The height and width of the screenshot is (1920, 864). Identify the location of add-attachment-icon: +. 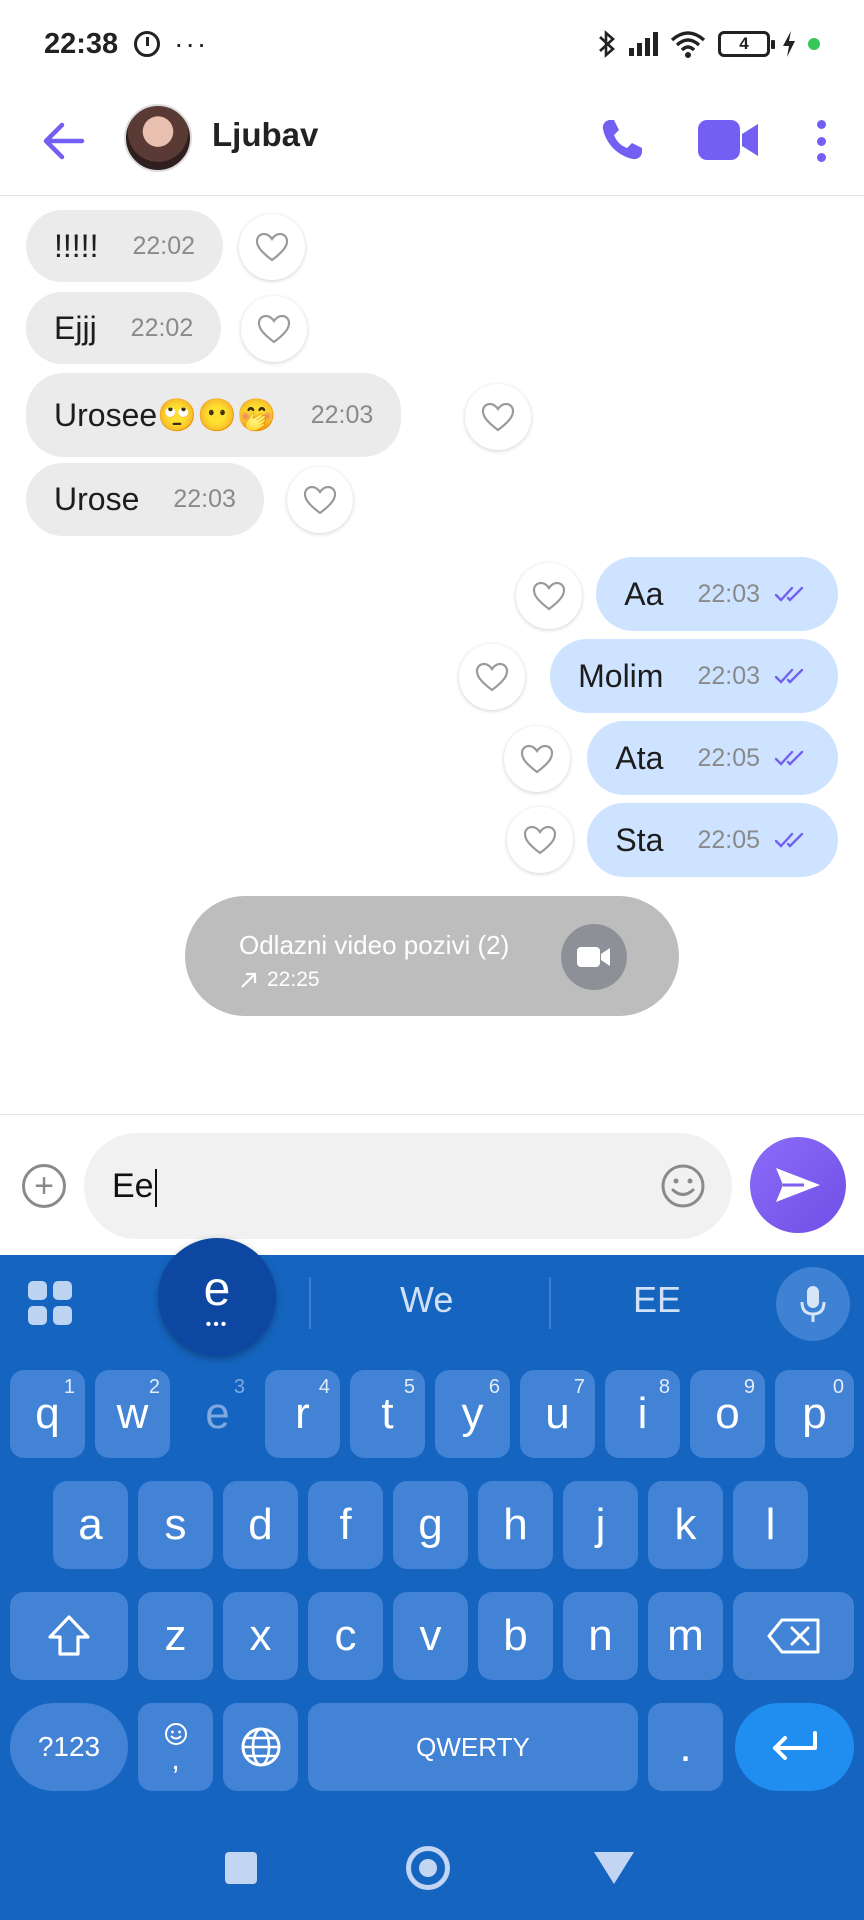
(44, 1186).